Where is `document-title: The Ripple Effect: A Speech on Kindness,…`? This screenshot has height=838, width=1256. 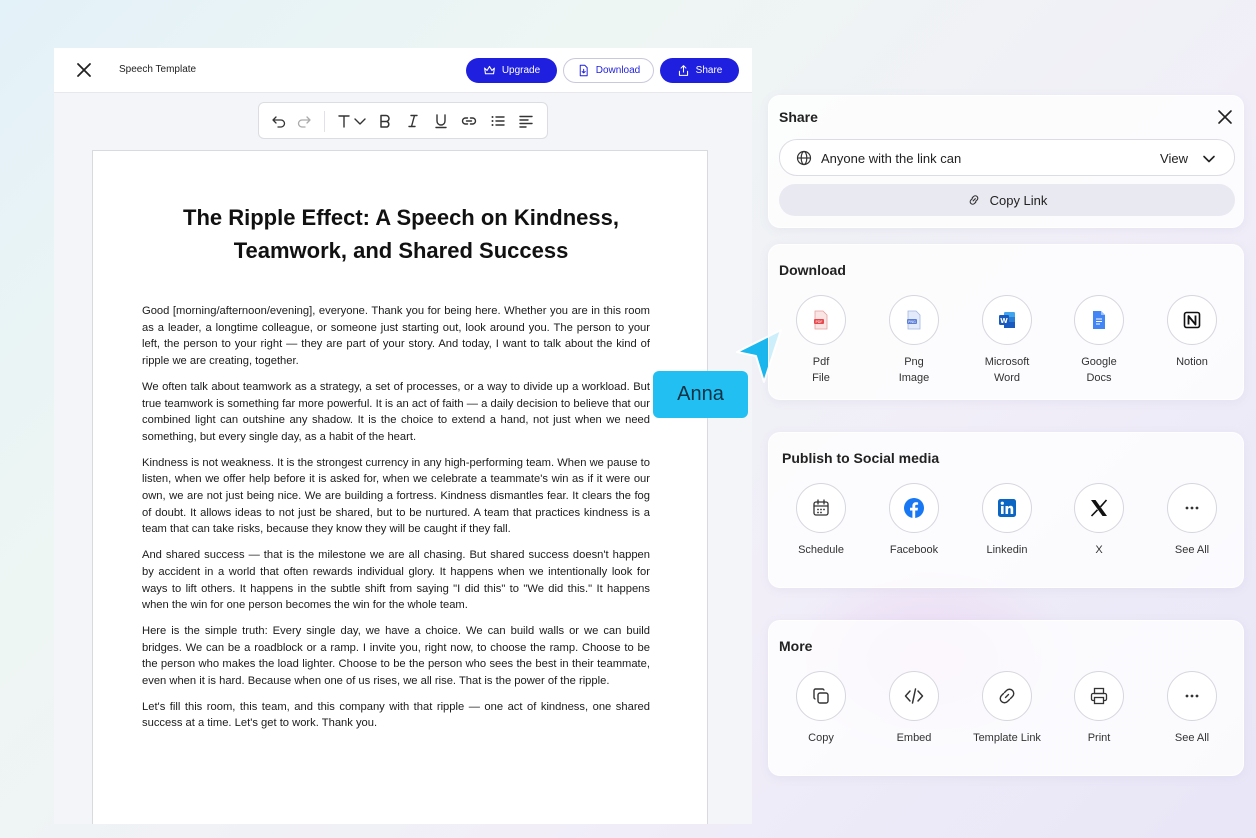
document-title: The Ripple Effect: A Speech on Kindness,… is located at coordinates (401, 234).